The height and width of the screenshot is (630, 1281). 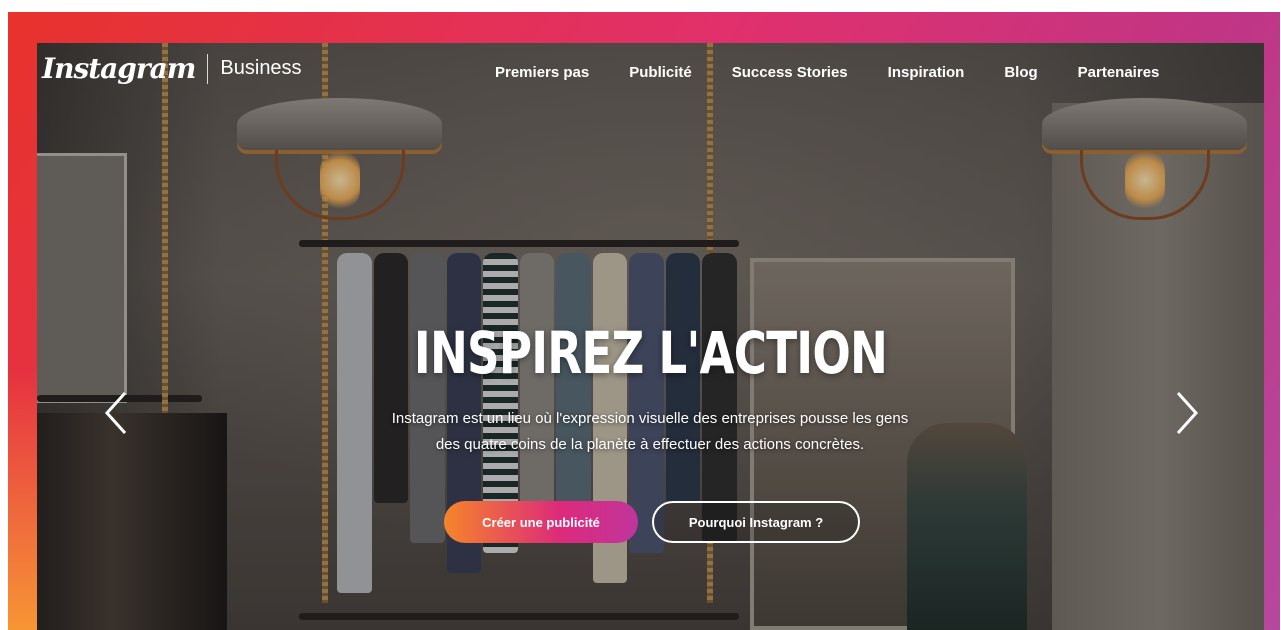 I want to click on carousel-prev-button, so click(x=116, y=413).